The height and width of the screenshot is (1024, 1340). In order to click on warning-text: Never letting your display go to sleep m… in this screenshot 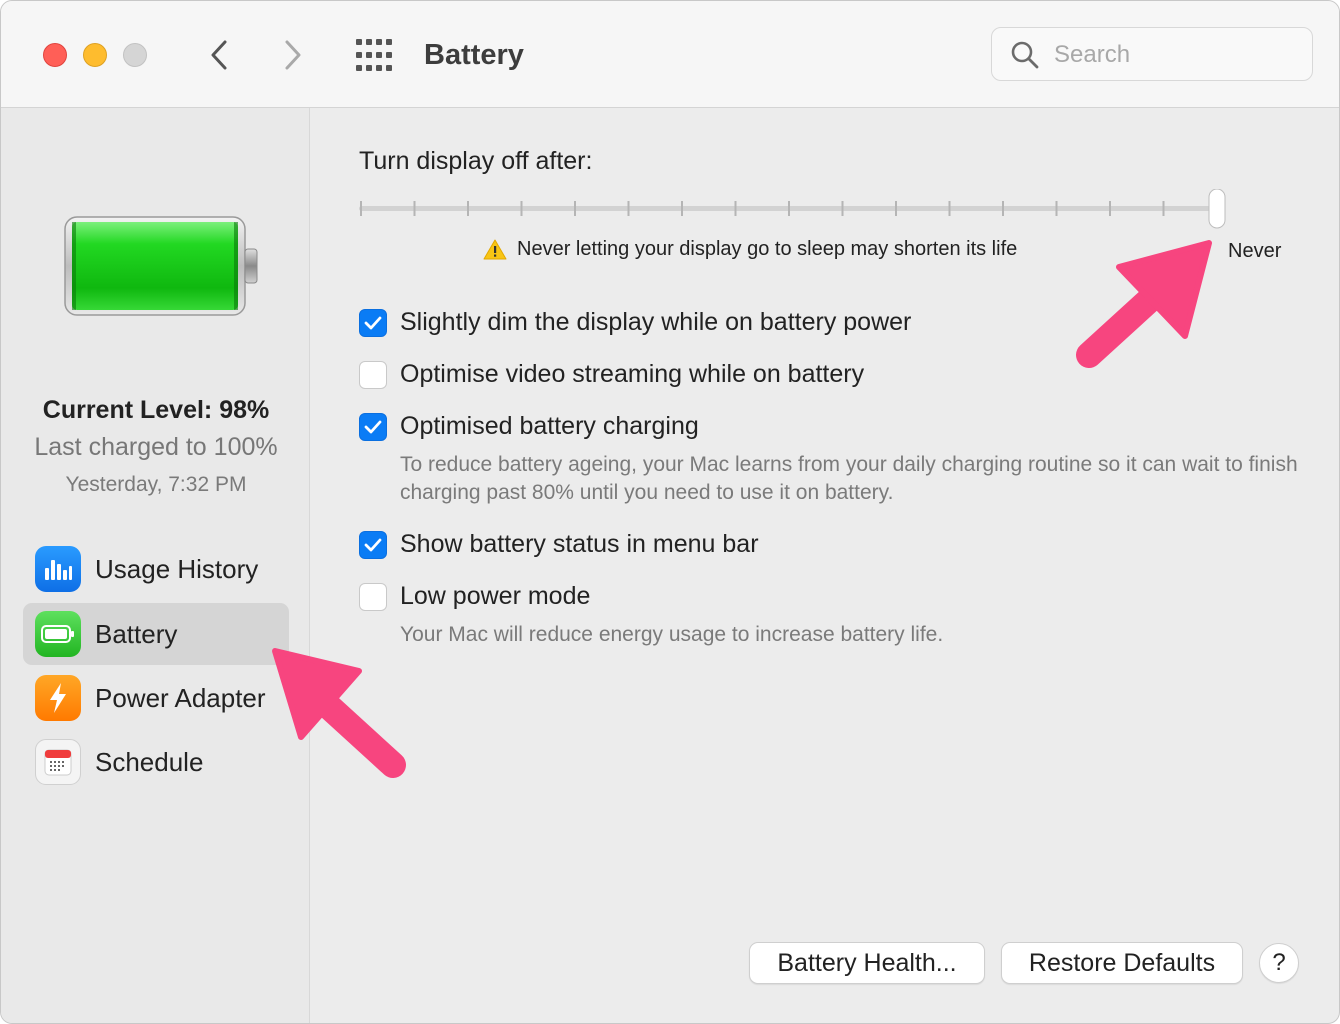, I will do `click(767, 249)`.